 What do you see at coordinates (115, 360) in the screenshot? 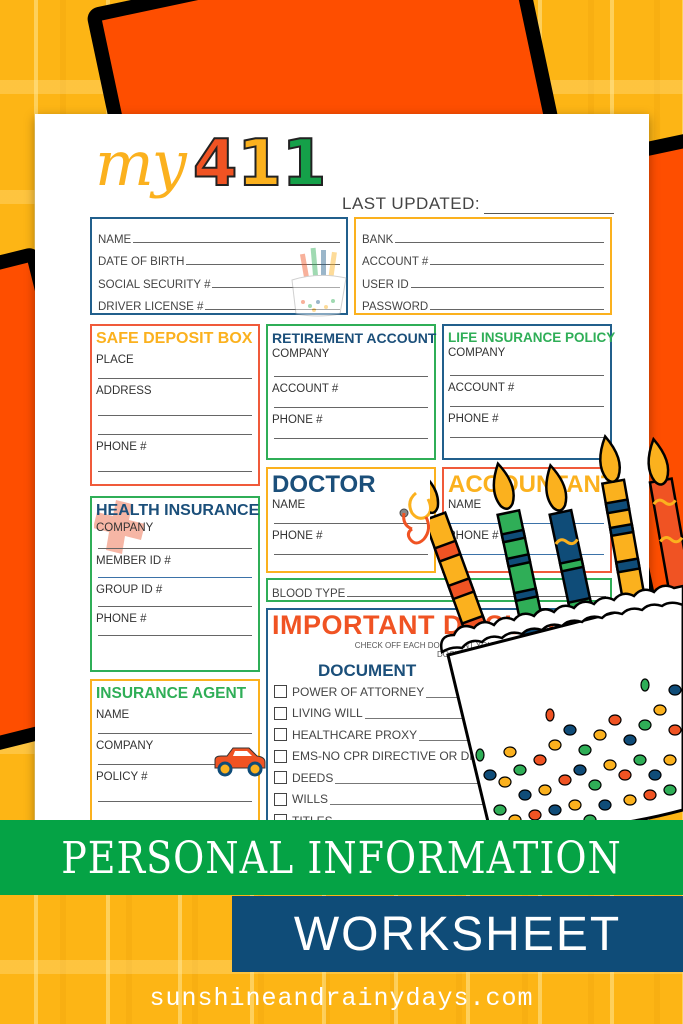
I see `field-place-label: PLACE` at bounding box center [115, 360].